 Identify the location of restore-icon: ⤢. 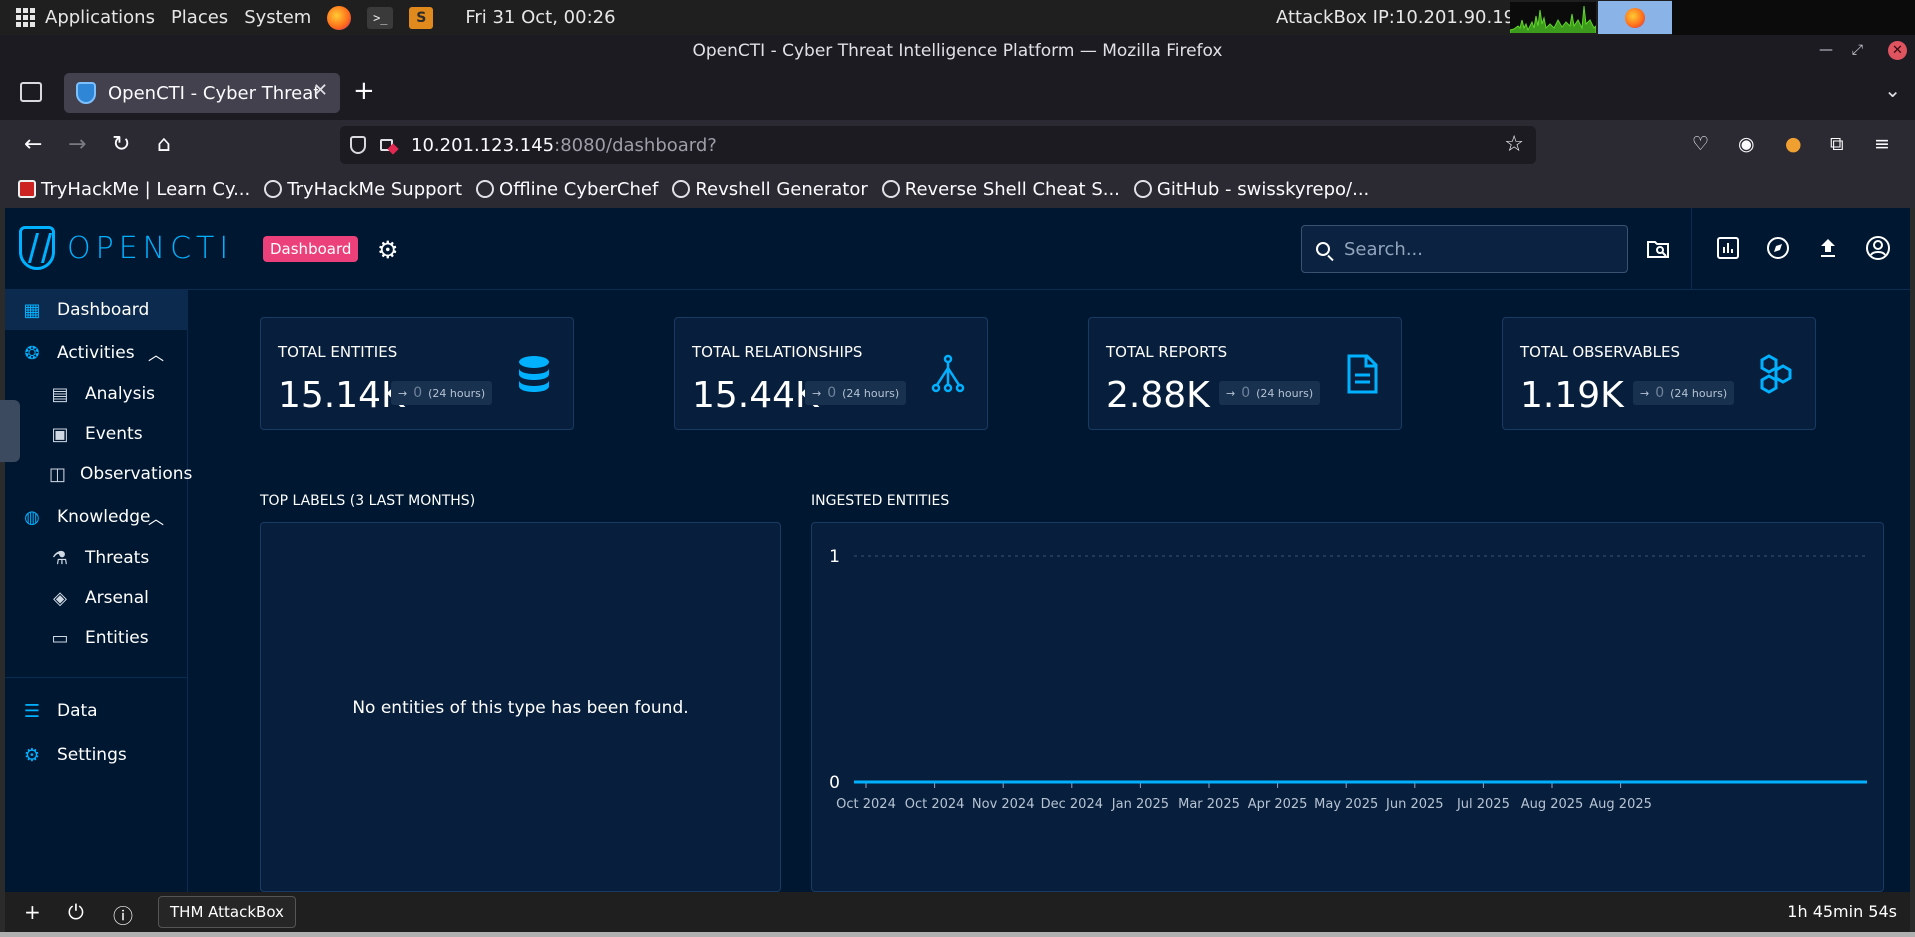
(1857, 50).